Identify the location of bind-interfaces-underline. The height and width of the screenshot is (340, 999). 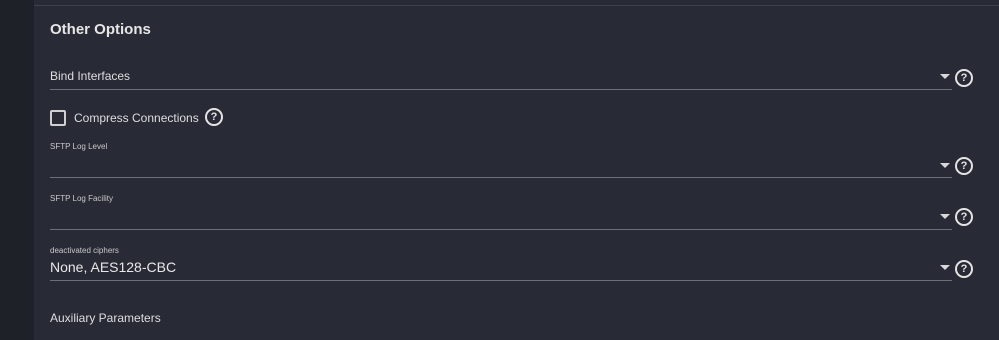
(501, 89).